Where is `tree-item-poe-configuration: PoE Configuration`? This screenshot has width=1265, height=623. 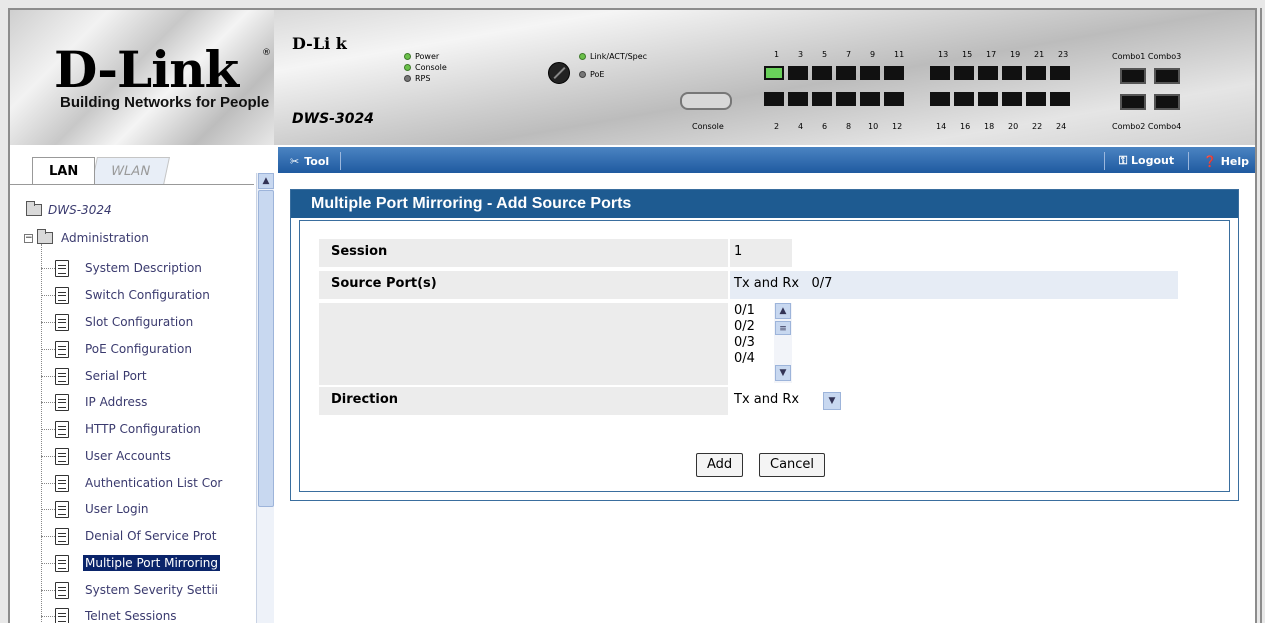
tree-item-poe-configuration: PoE Configuration is located at coordinates (117, 349).